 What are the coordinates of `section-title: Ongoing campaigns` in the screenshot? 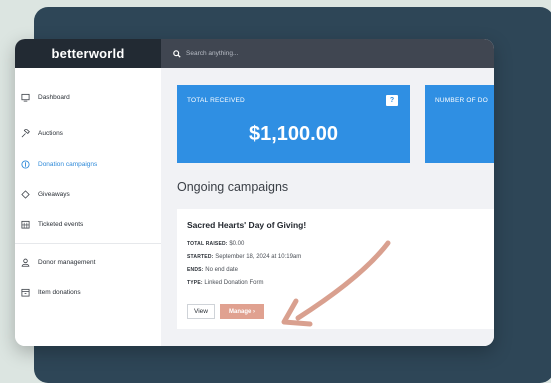 It's located at (233, 187).